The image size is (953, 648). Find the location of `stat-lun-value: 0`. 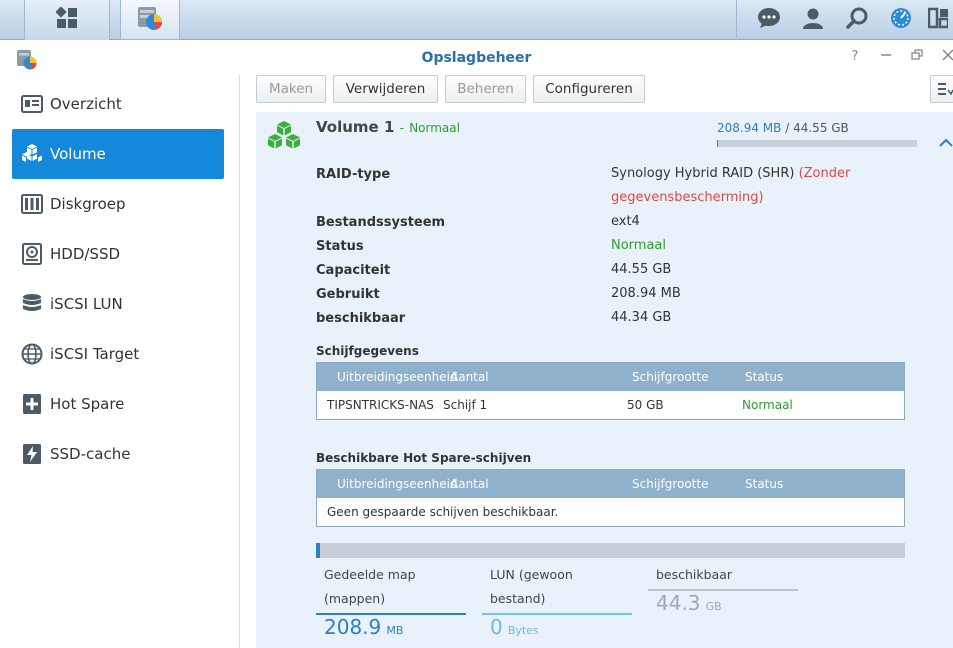

stat-lun-value: 0 is located at coordinates (496, 627).